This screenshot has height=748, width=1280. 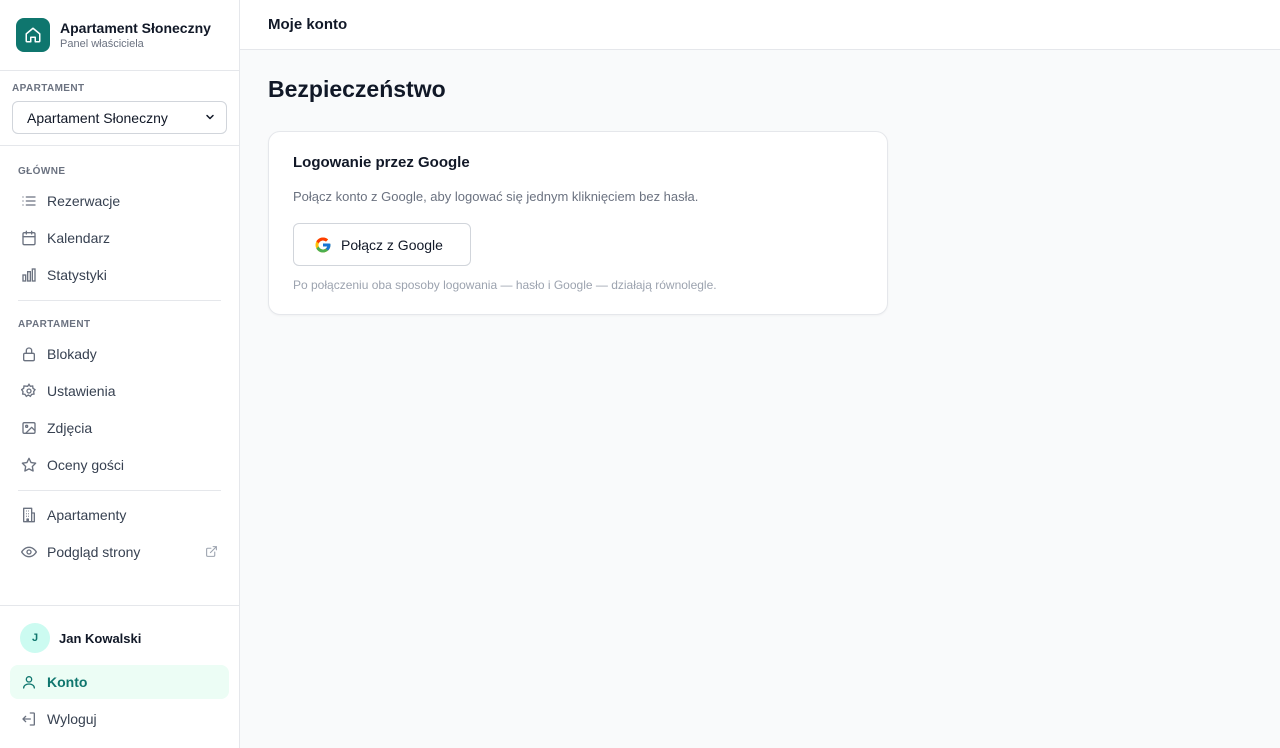 I want to click on card-title: Logowanie przez Google, so click(x=381, y=162).